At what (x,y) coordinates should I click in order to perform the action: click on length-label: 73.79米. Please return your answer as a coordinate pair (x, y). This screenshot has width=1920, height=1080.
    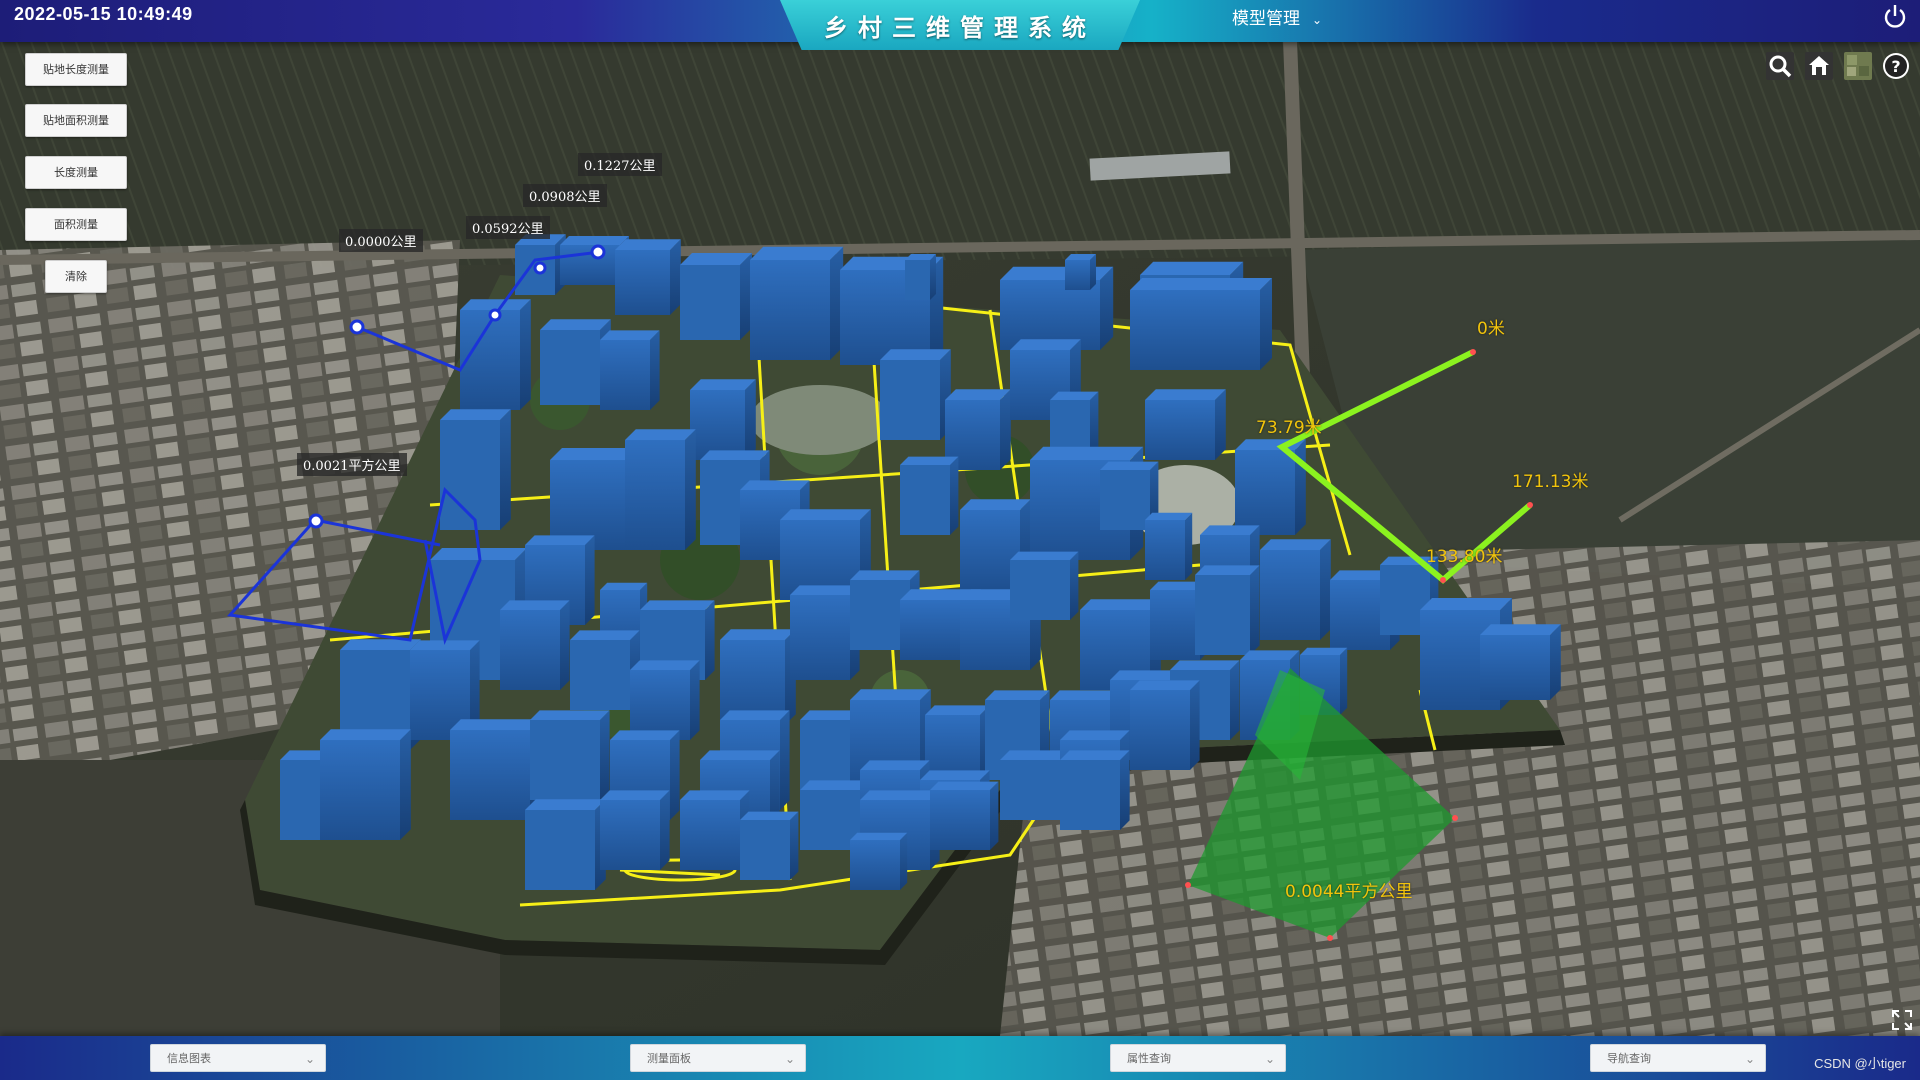
    Looking at the image, I should click on (1289, 428).